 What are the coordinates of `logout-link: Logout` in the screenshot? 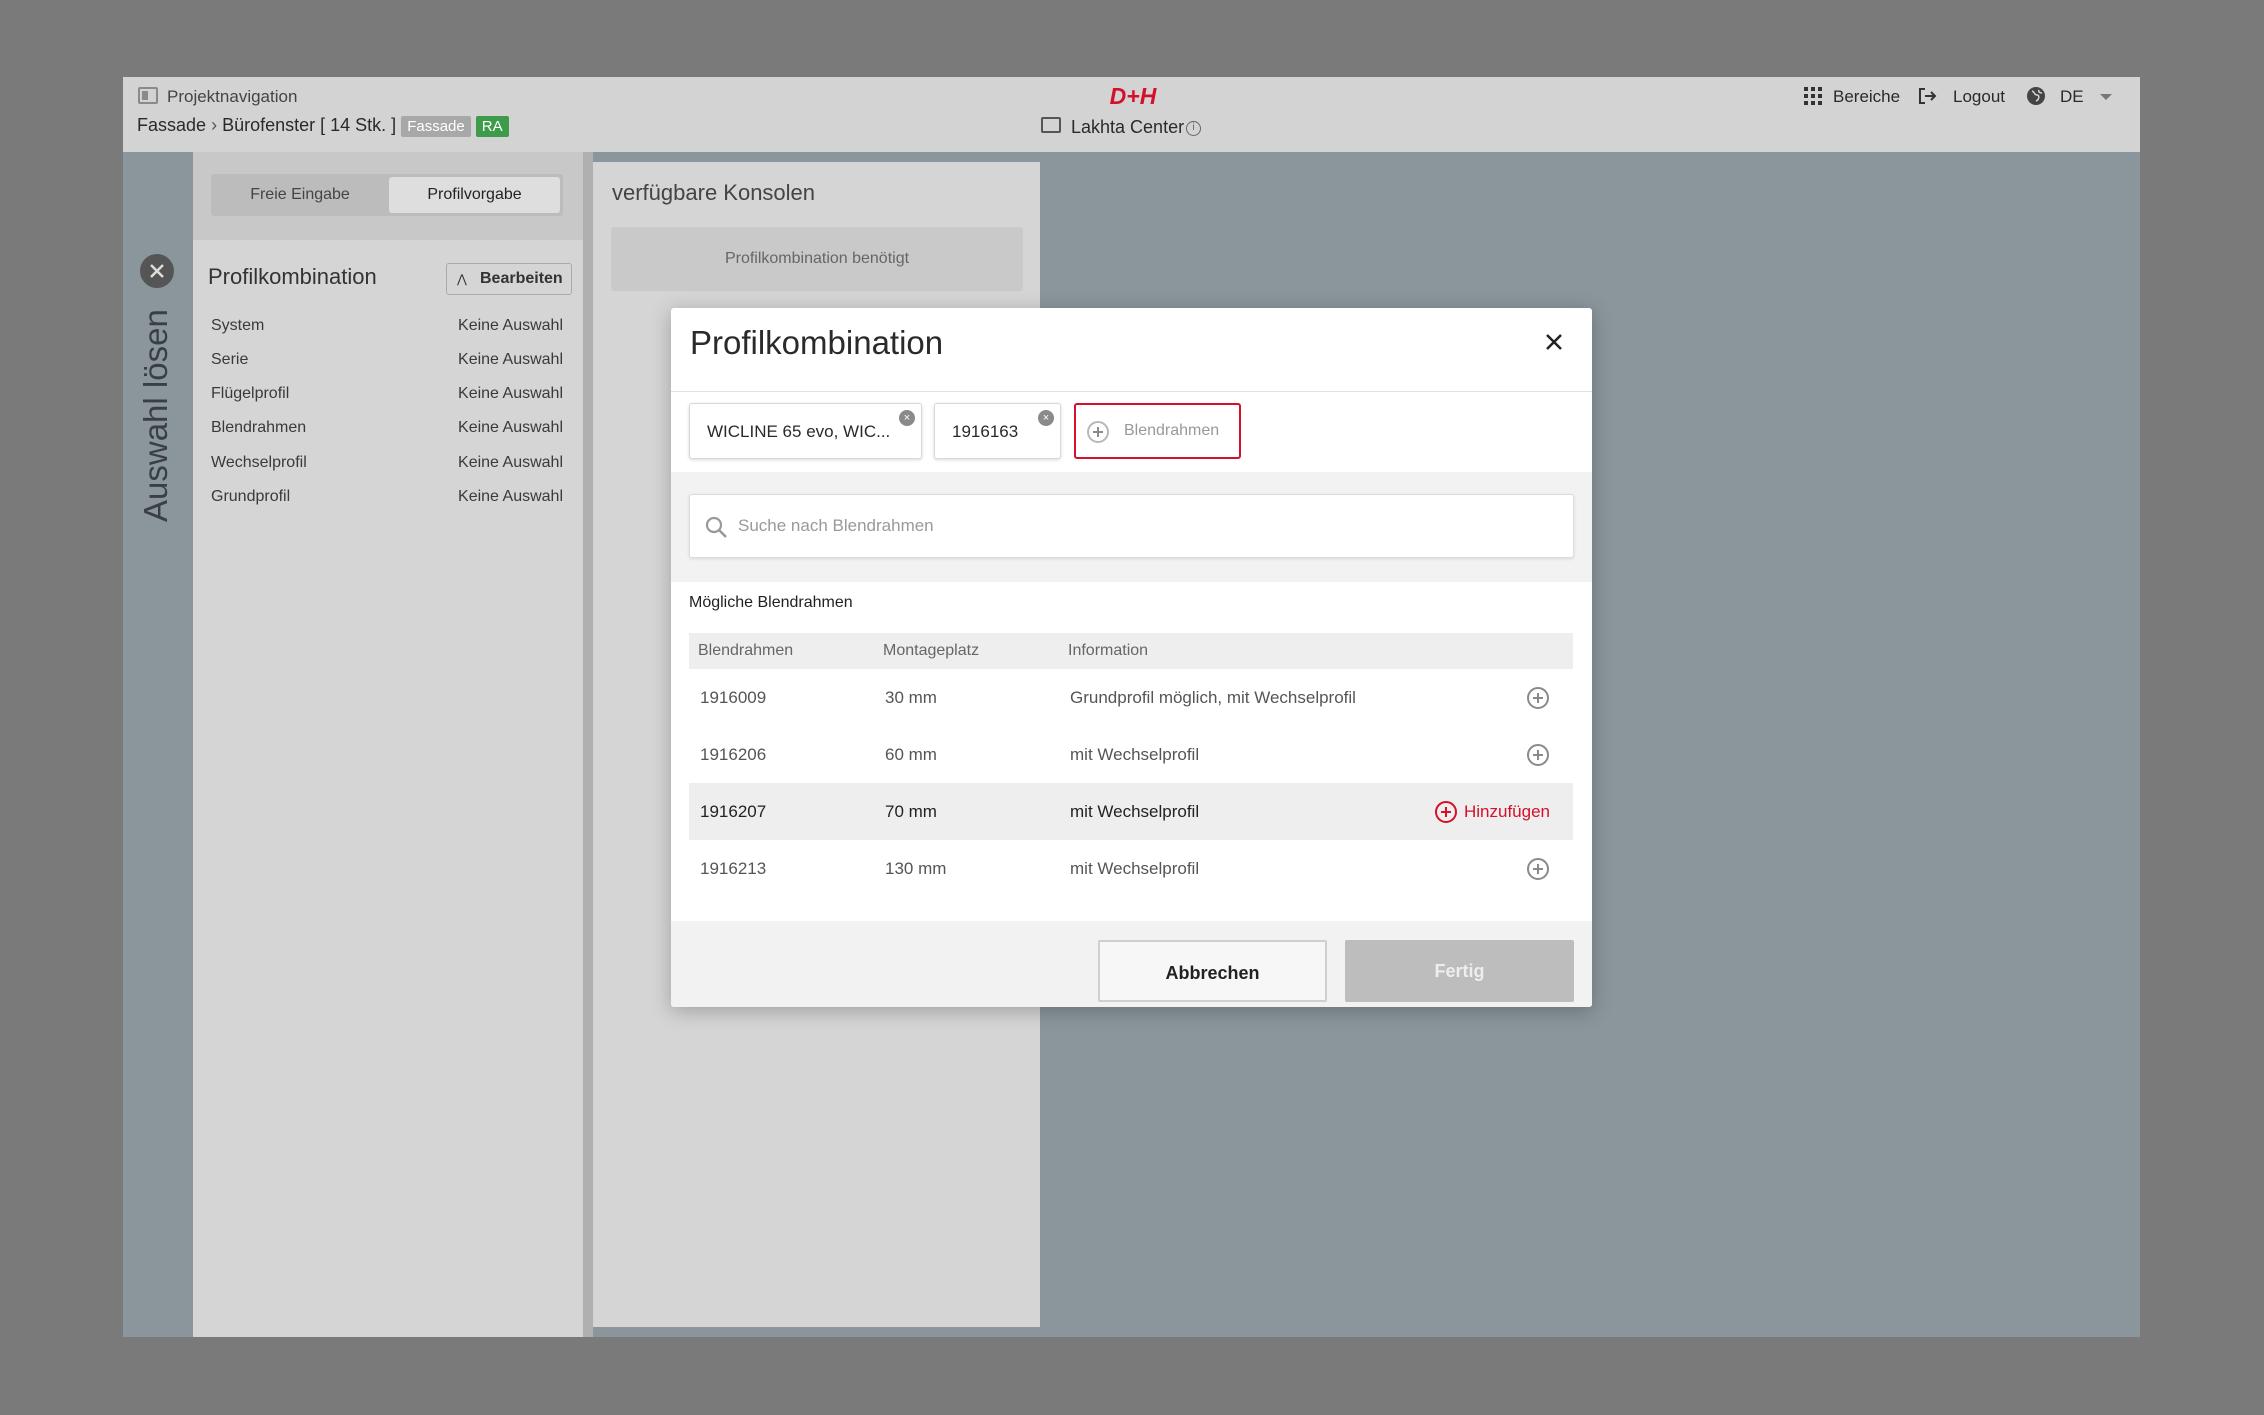 It's located at (1979, 97).